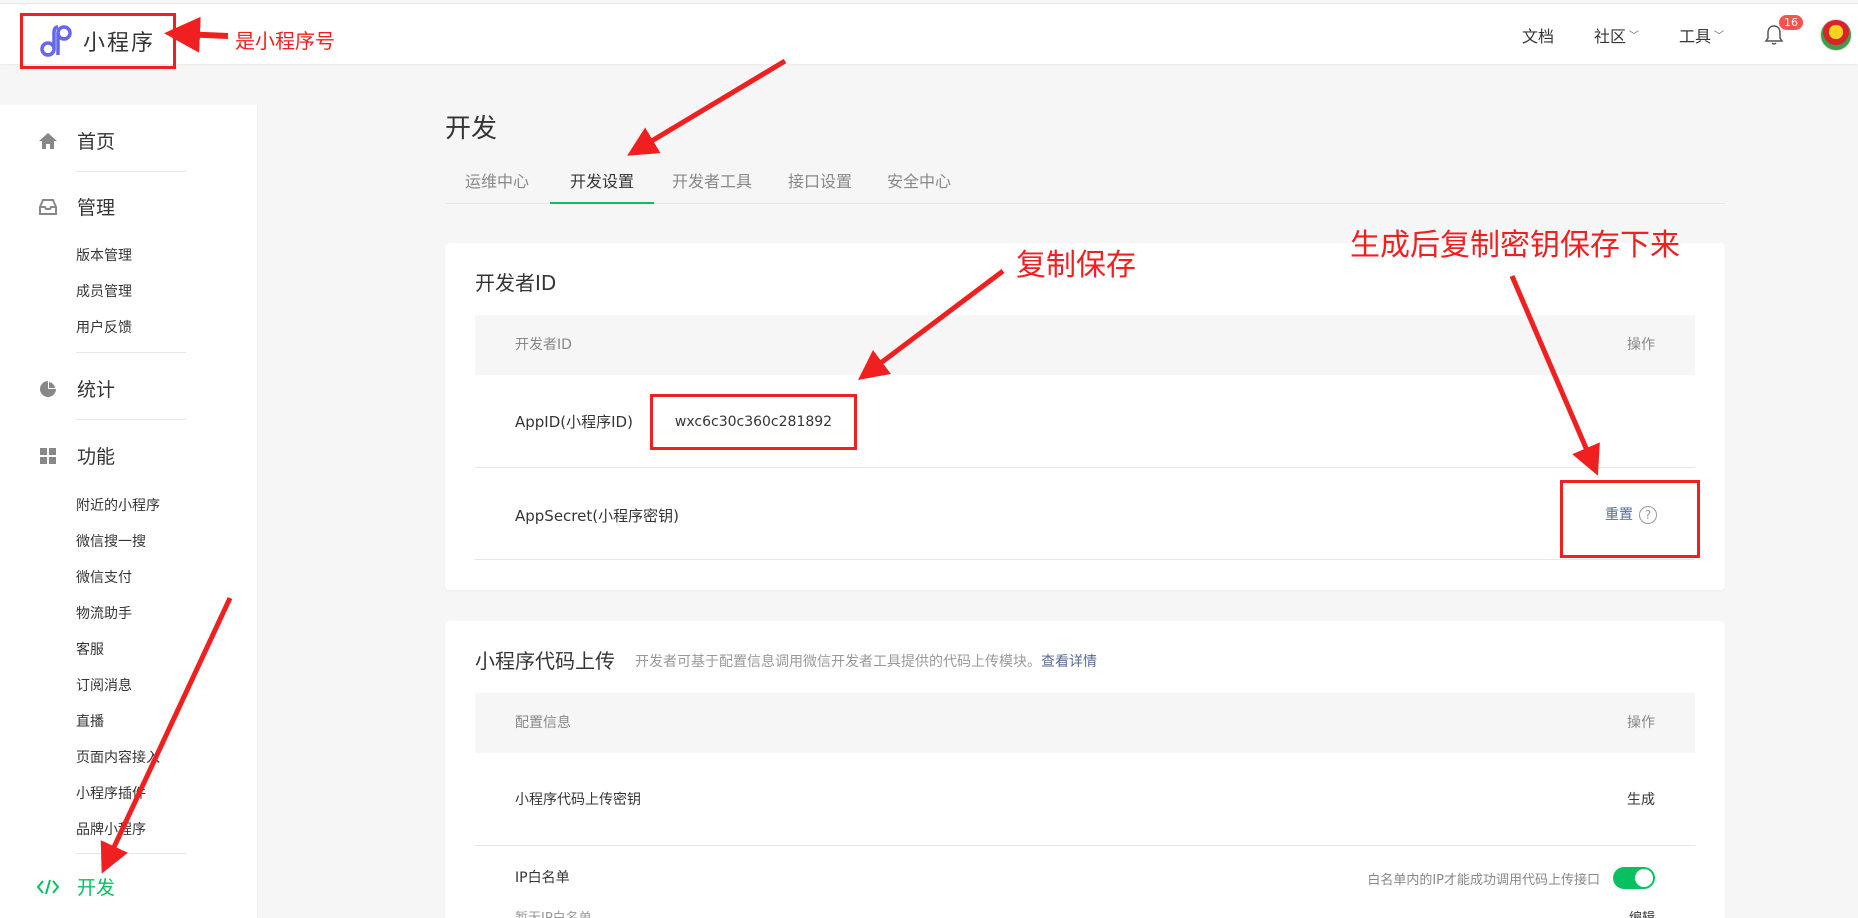 The height and width of the screenshot is (918, 1858). I want to click on annotation-logo-note: 是小程序号, so click(285, 41).